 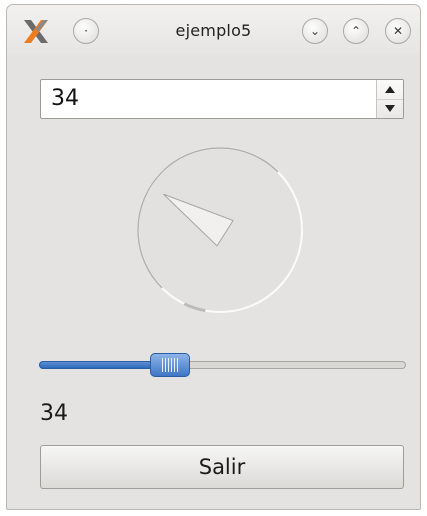 I want to click on spinbox-up-button, so click(x=390, y=90).